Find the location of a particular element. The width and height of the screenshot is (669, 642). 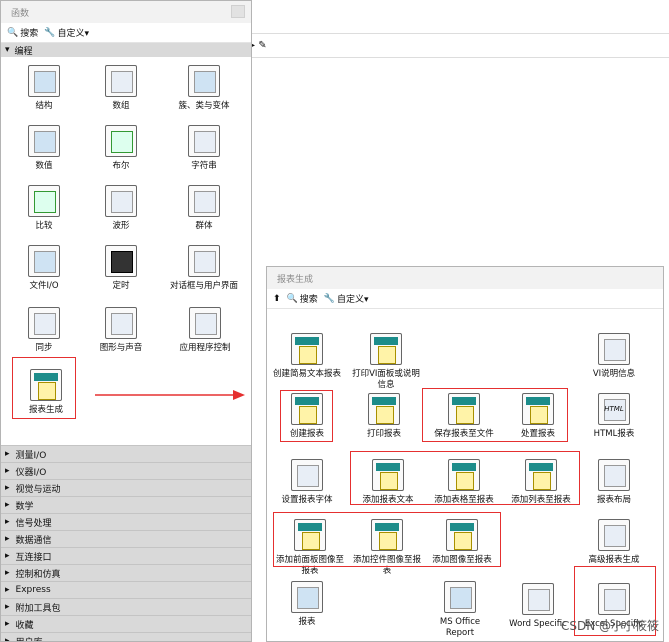

tile-numeric: 数值 is located at coordinates (44, 148).